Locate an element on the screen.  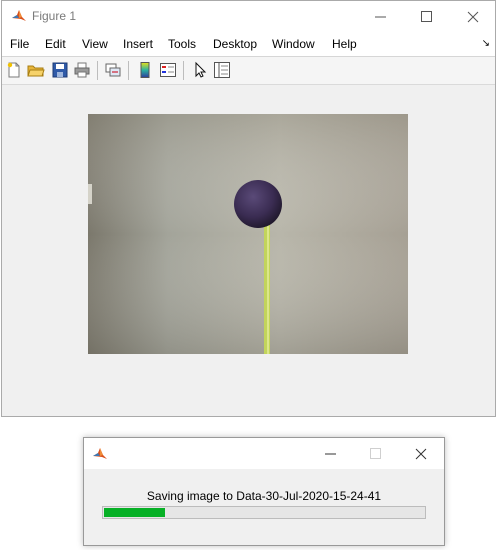
figure-toolbar is located at coordinates (248, 71).